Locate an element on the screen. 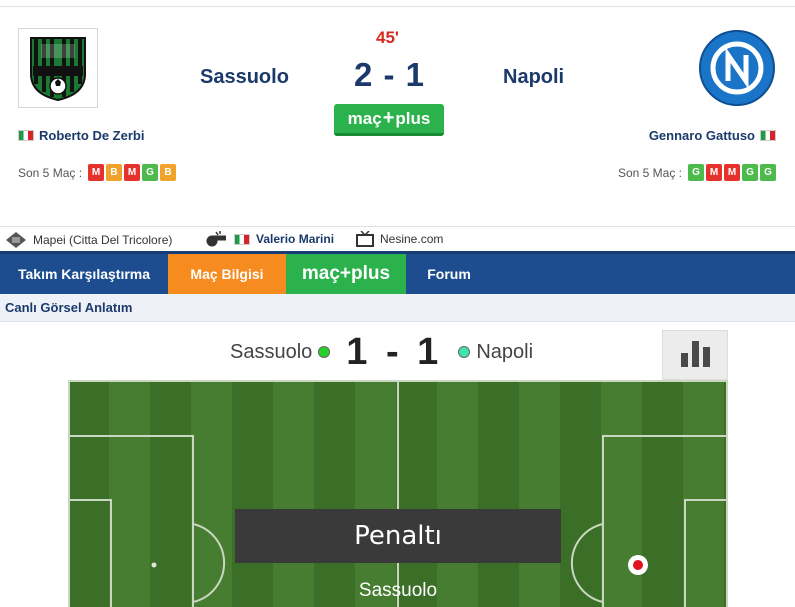 This screenshot has width=795, height=607. top-divider is located at coordinates (397, 6).